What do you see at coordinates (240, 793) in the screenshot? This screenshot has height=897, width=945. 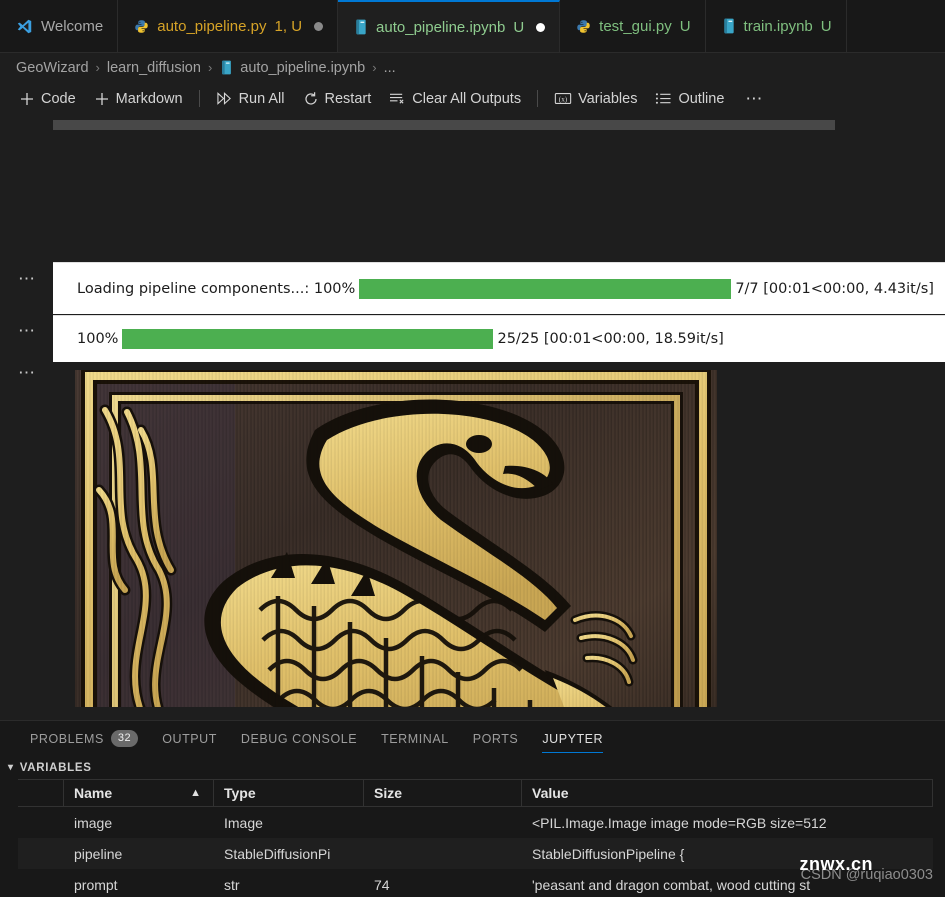 I see `column-label: Type` at bounding box center [240, 793].